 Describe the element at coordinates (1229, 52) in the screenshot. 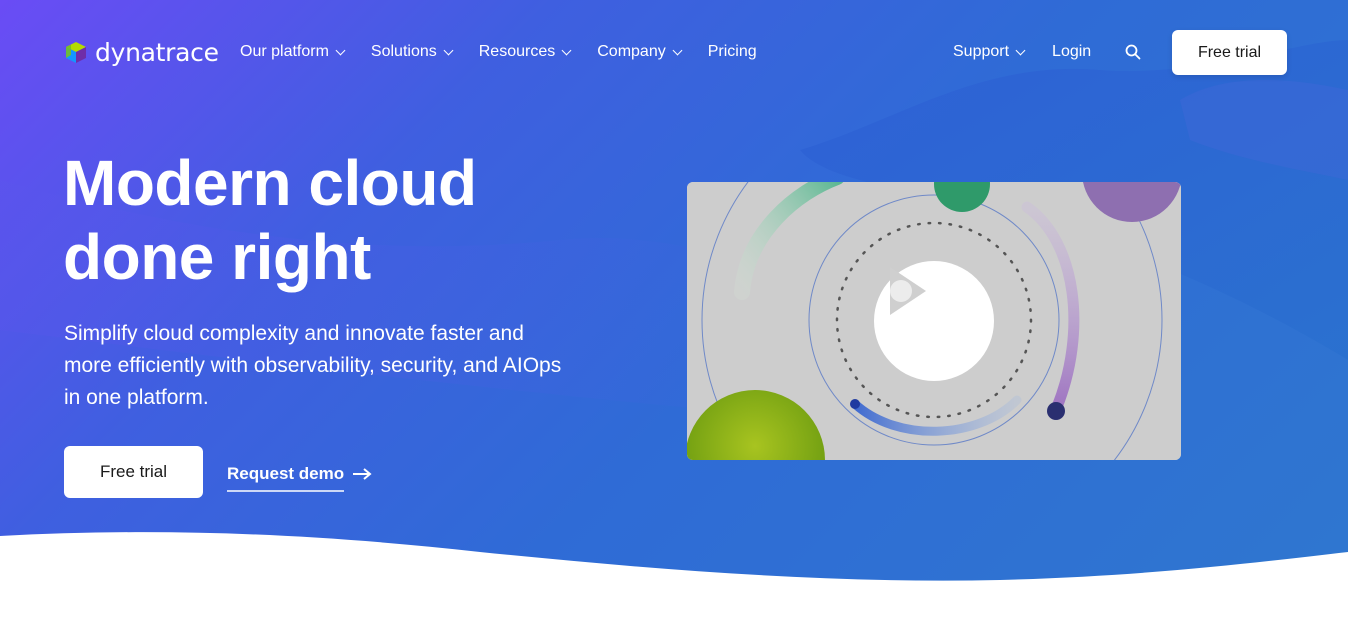

I see `free-trial-nav-button: Free trial` at that location.